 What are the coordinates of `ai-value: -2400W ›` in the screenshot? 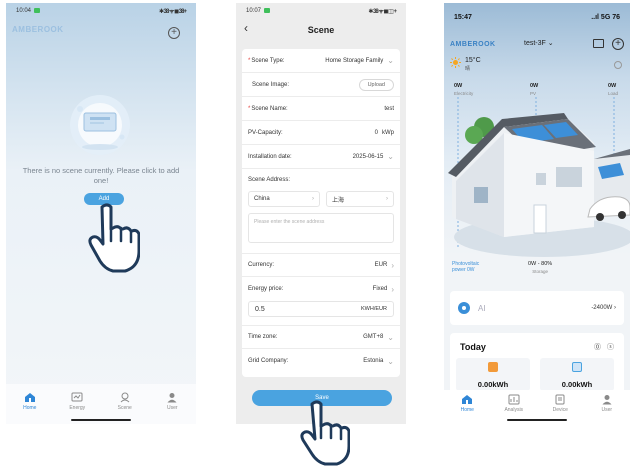 It's located at (603, 308).